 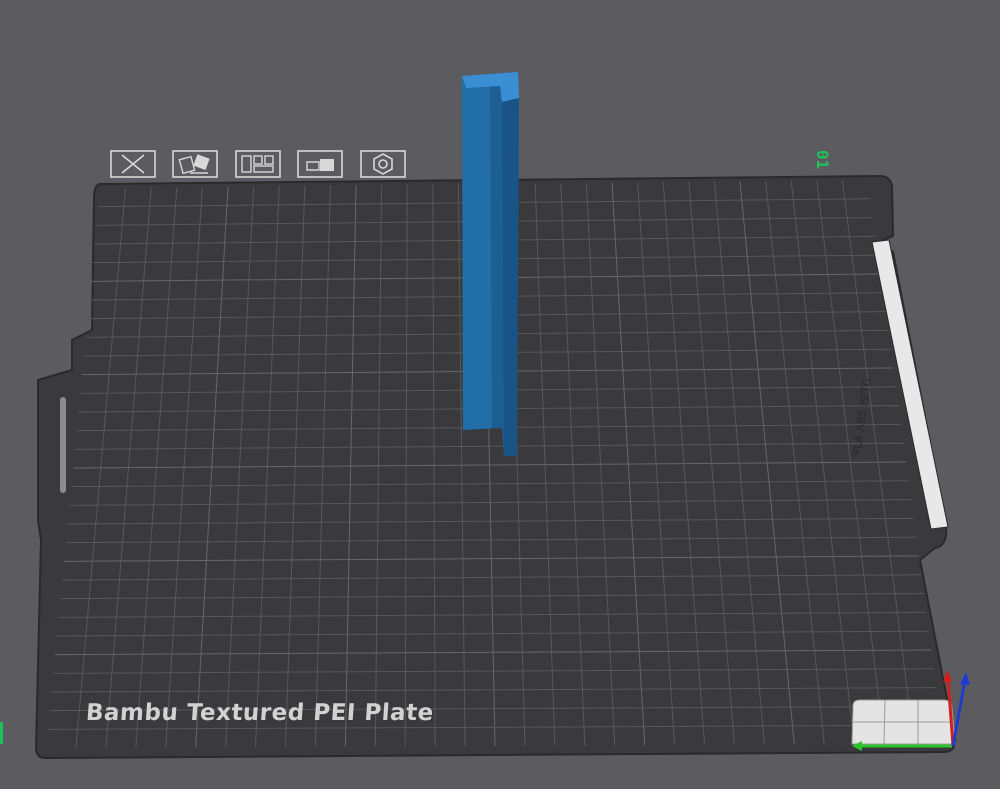 I want to click on lock-plate-button, so click(x=320, y=164).